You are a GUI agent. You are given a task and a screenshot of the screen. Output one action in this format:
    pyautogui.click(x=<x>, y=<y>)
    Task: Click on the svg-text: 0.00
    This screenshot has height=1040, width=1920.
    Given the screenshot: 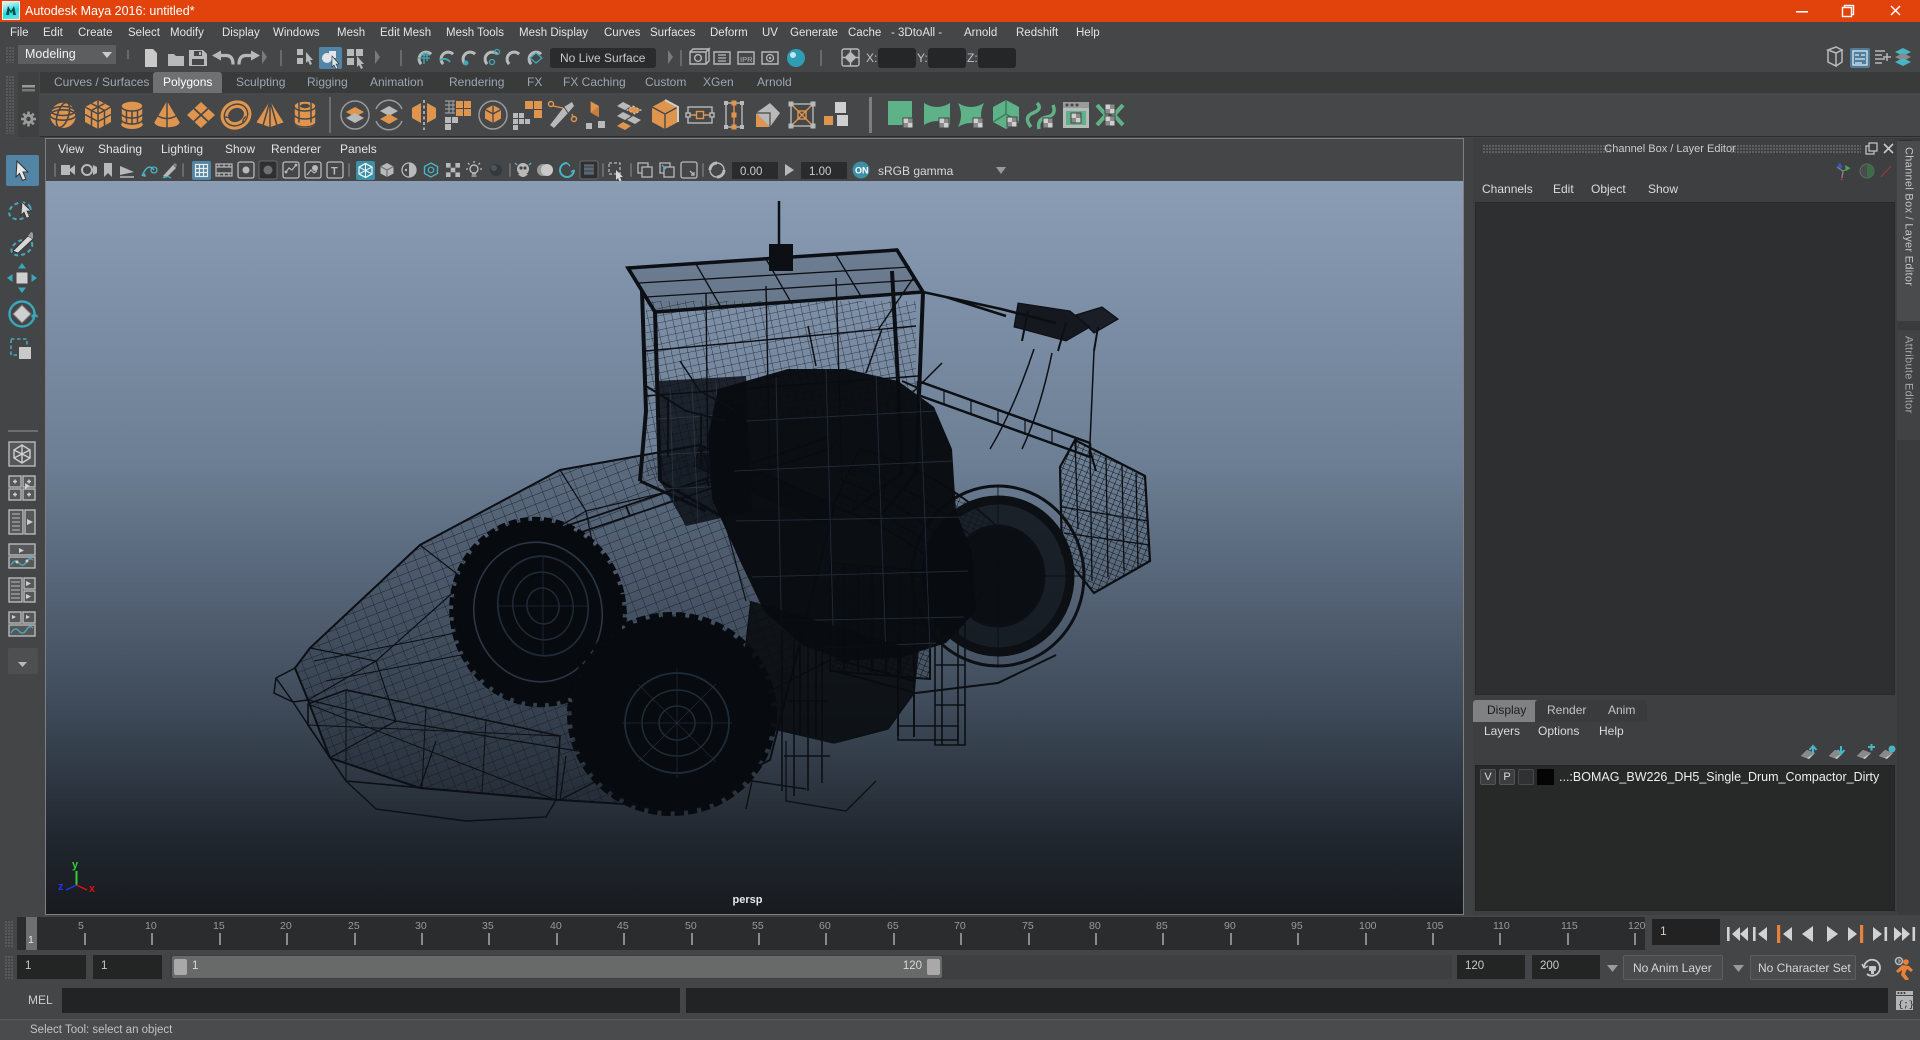 What is the action you would take?
    pyautogui.click(x=751, y=172)
    